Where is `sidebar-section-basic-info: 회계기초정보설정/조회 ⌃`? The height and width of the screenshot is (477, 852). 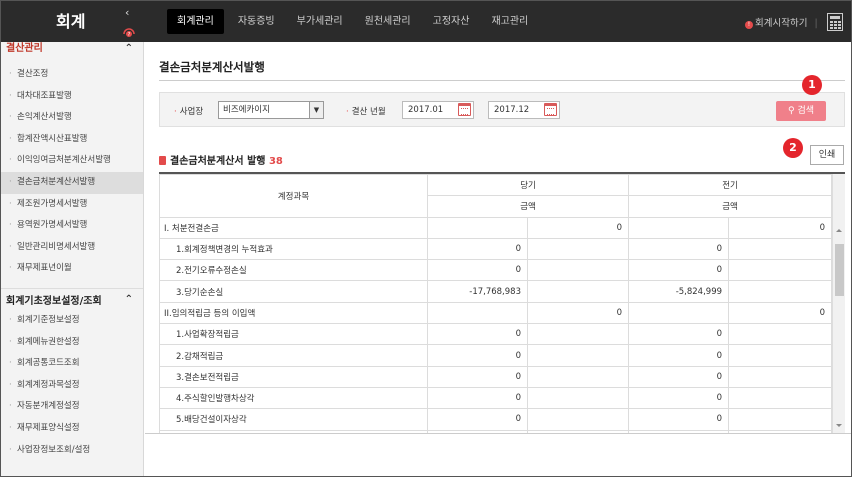 sidebar-section-basic-info: 회계기초정보설정/조회 ⌃ is located at coordinates (72, 299).